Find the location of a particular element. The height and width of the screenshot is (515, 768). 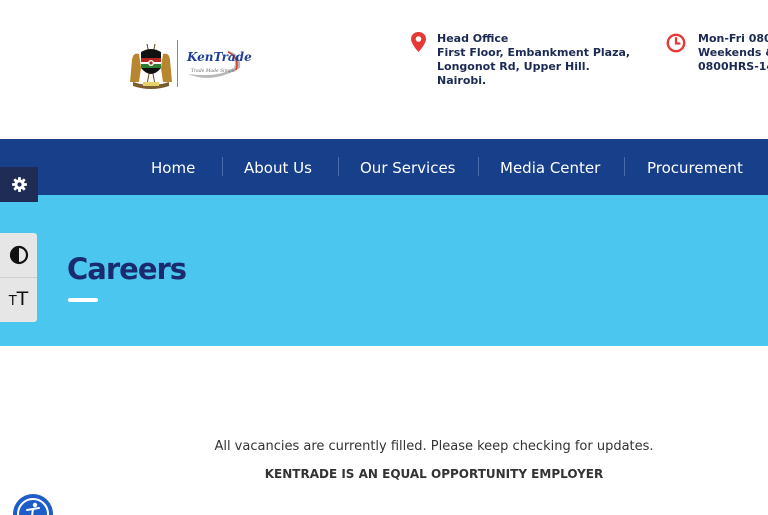

hours-text: Mon-Fri 0800 Weekends & 0800HRS-140 is located at coordinates (733, 53).